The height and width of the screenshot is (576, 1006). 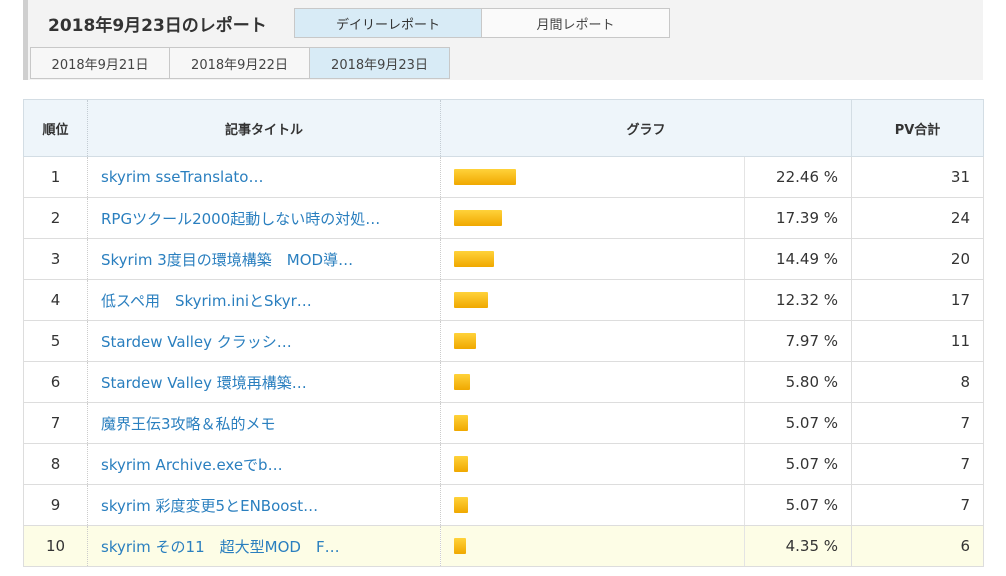 I want to click on table-row: 4 低スペ用 Skyrim.iniとSkyr… 12.32 % 17, so click(x=504, y=300).